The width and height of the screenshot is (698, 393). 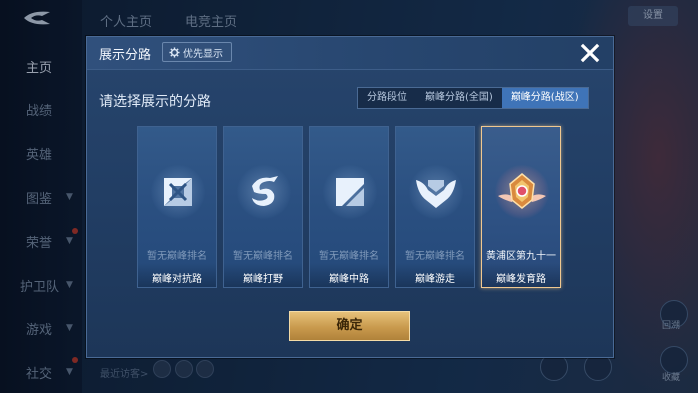 I want to click on confirm-button: 确定, so click(x=349, y=326).